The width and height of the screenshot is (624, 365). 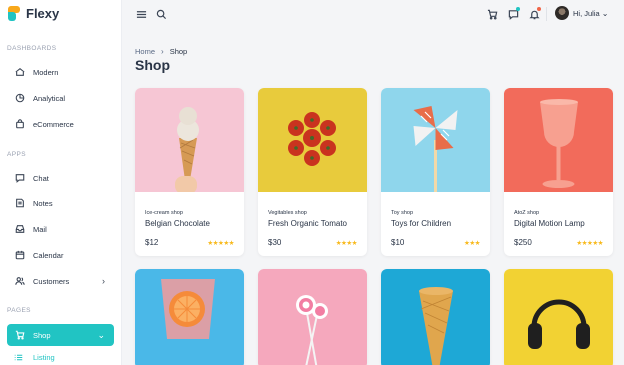 What do you see at coordinates (60, 178) in the screenshot?
I see `sidebar-item-chat: Chat` at bounding box center [60, 178].